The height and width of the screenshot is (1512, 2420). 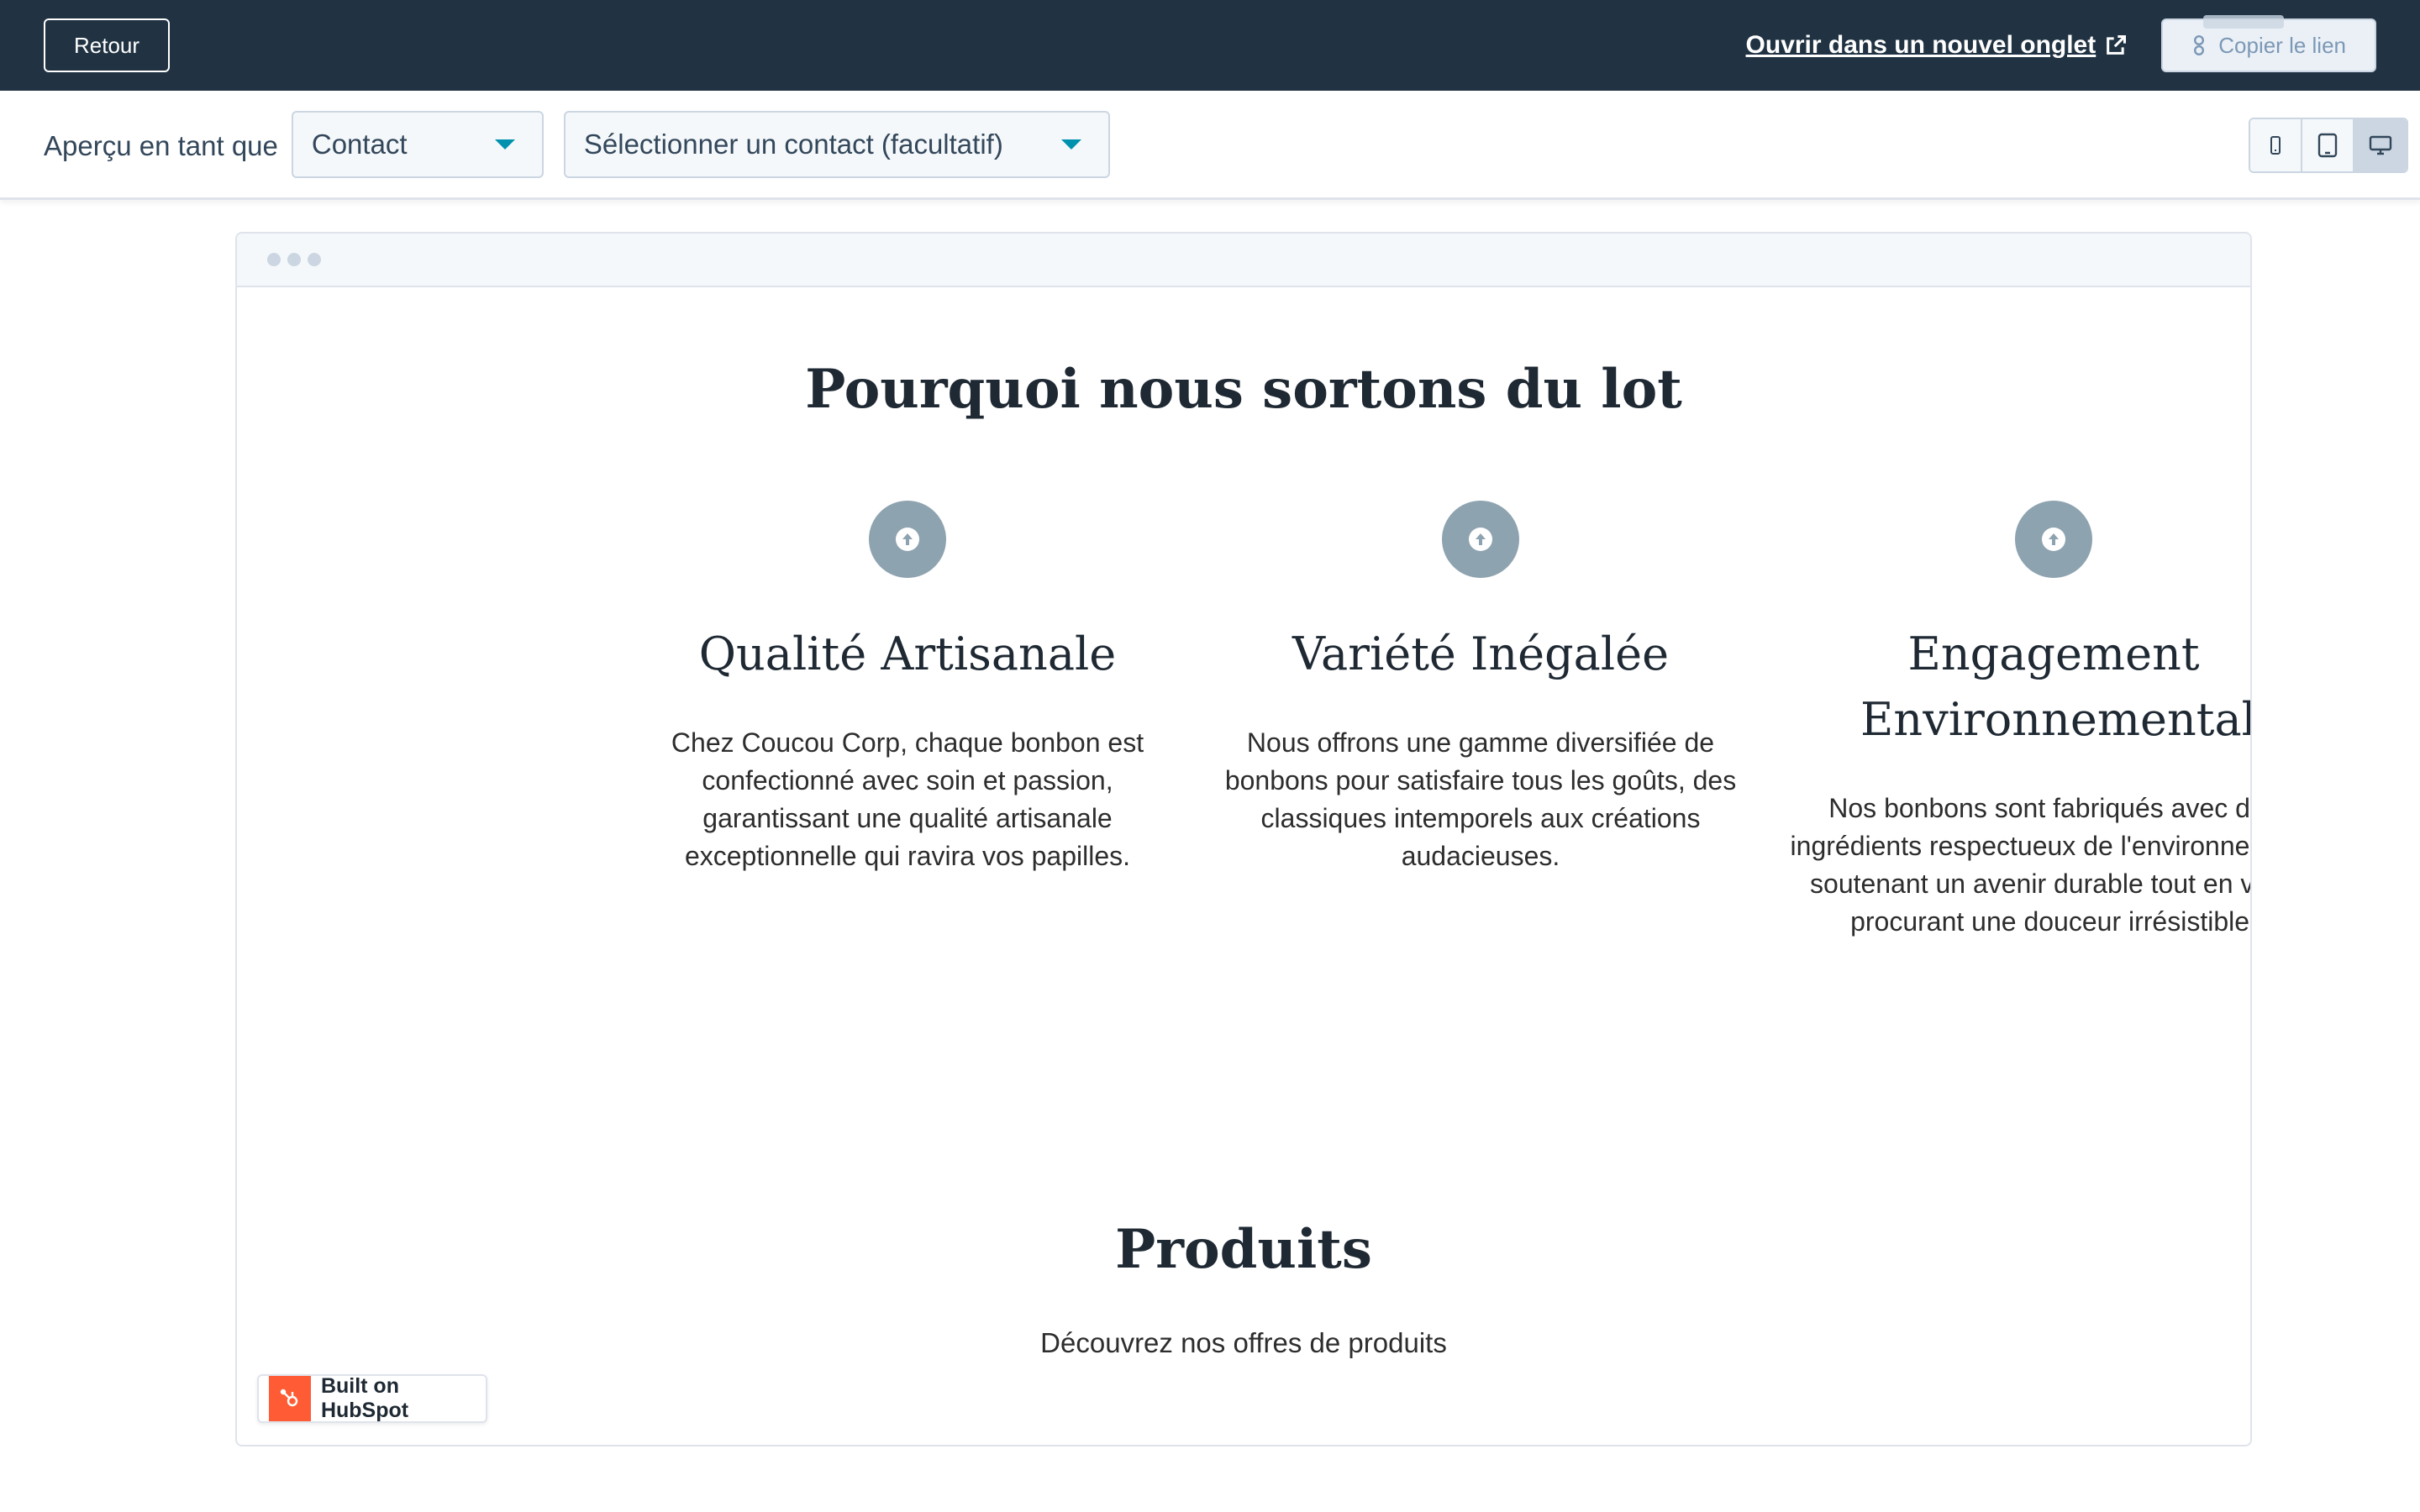 I want to click on contact-select-value: Sélectionner un contact (facultatif), so click(x=793, y=144).